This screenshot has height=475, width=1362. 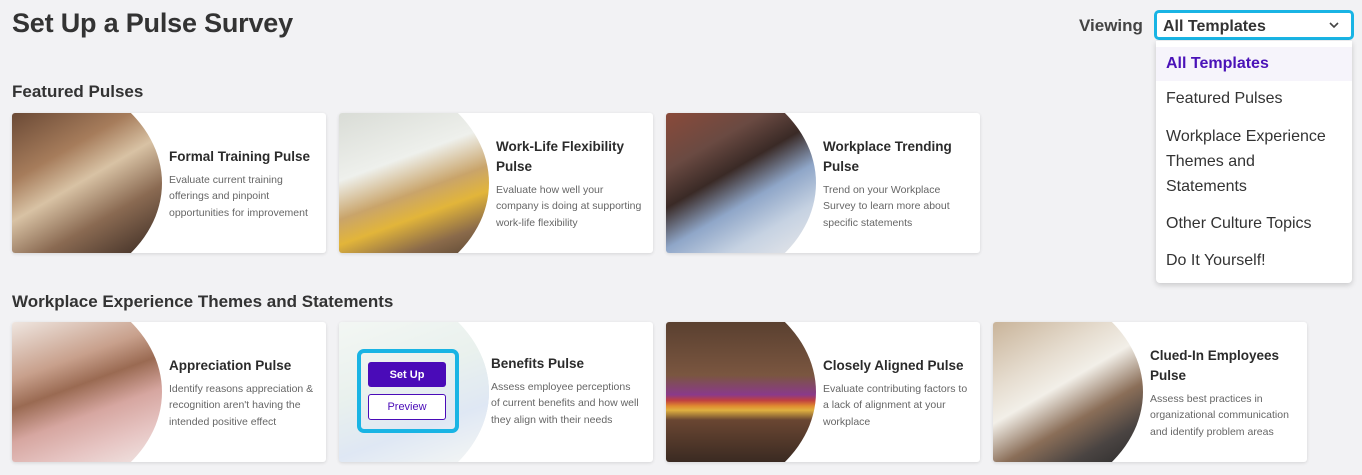 I want to click on section-title-featured: Featured Pulses, so click(x=78, y=91).